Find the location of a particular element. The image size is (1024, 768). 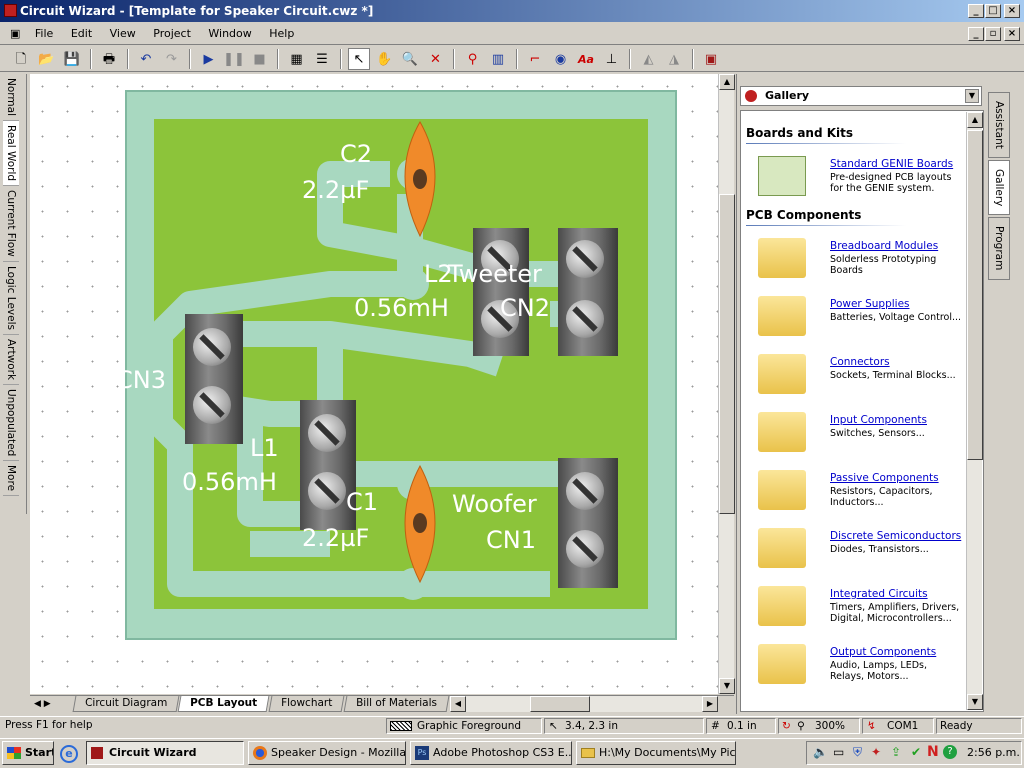

gallery-item-link: Connectors is located at coordinates (860, 362).